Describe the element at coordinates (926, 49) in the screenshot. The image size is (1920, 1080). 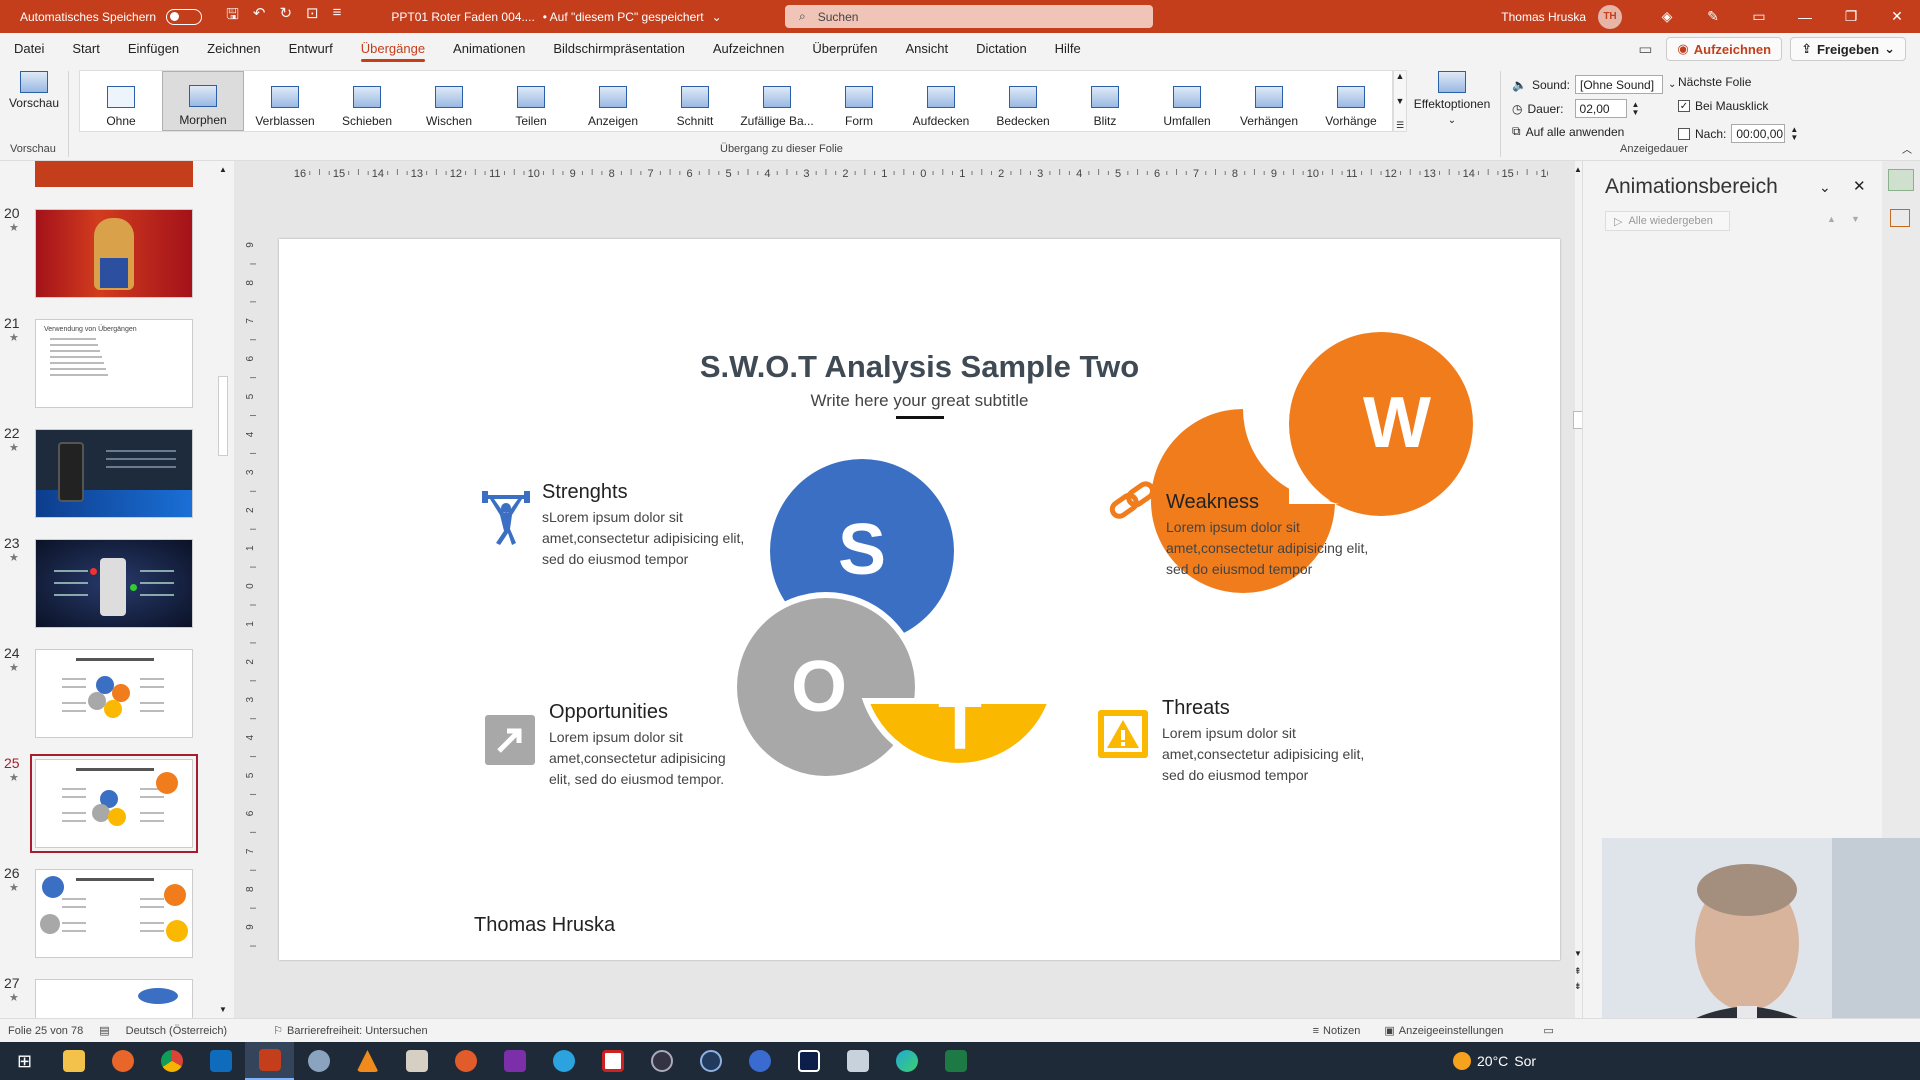
I see `menu-ansicht: Ansicht` at that location.